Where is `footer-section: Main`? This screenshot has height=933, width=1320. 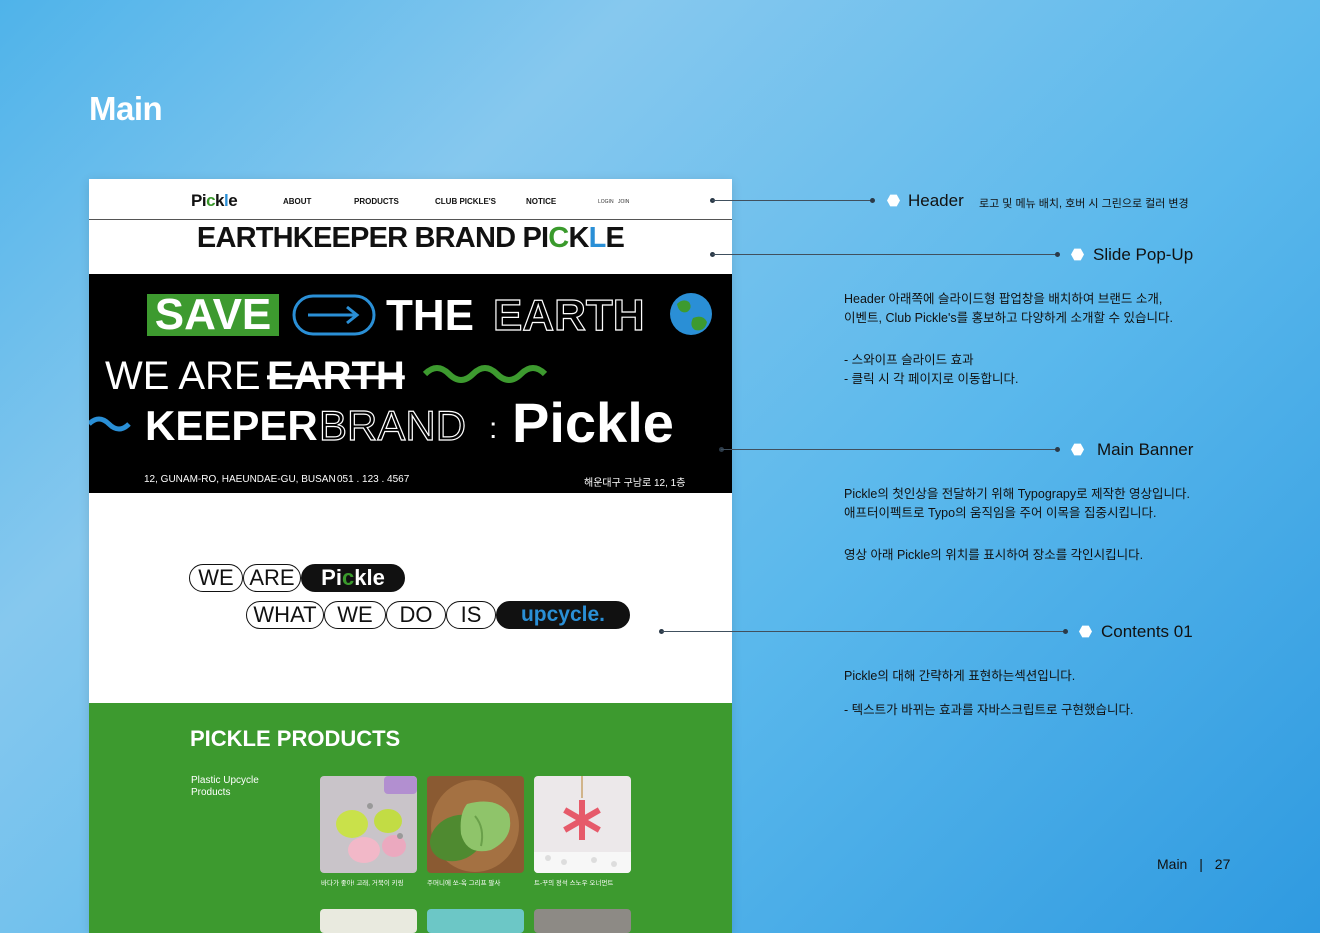
footer-section: Main is located at coordinates (1172, 864).